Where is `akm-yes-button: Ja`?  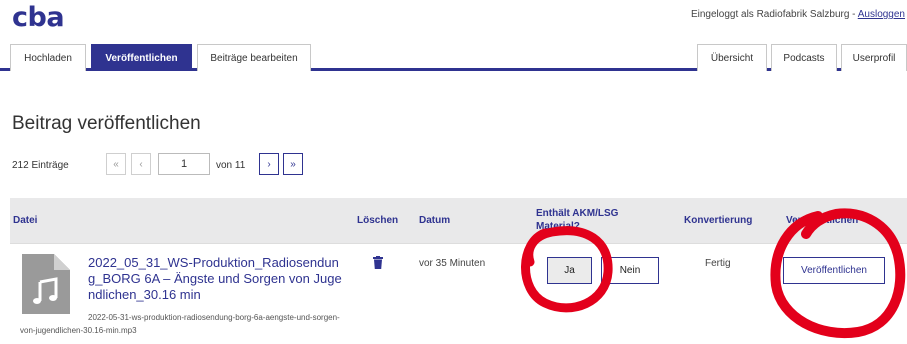 akm-yes-button: Ja is located at coordinates (569, 270).